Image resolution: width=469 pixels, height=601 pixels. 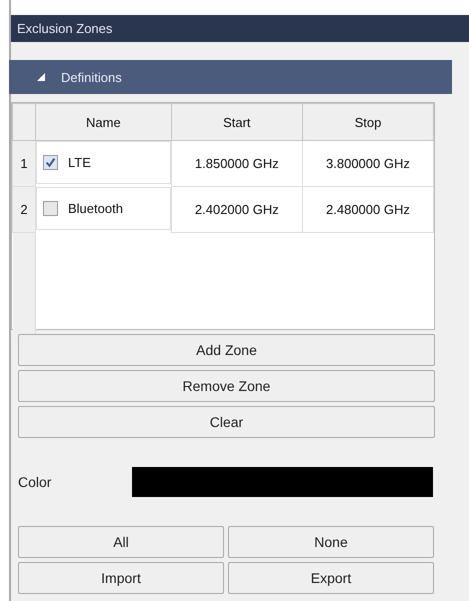 I want to click on row-number: 2, so click(x=24, y=209).